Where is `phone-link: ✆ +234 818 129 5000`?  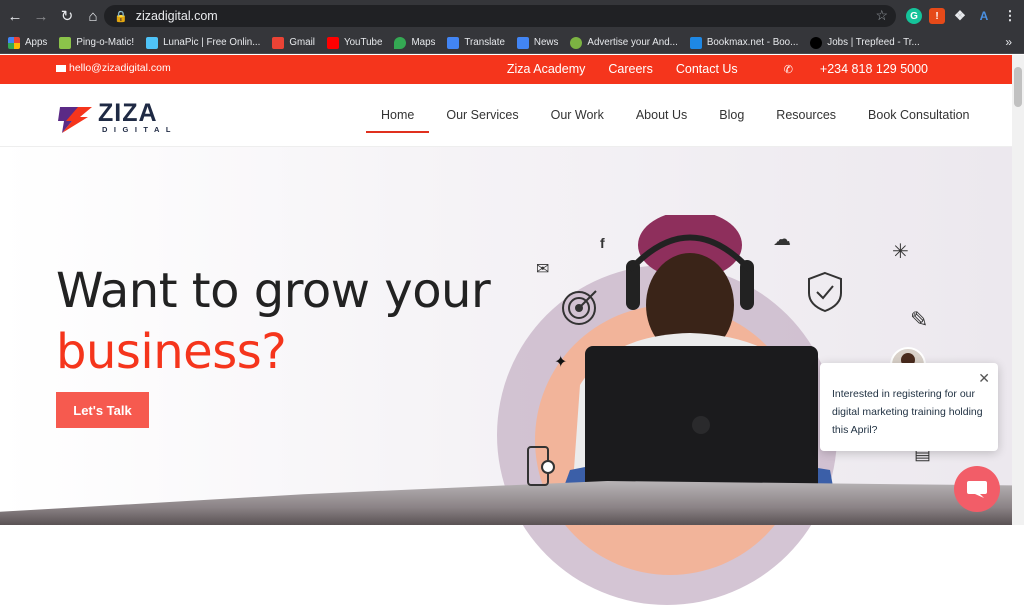 phone-link: ✆ +234 818 129 5000 is located at coordinates (844, 69).